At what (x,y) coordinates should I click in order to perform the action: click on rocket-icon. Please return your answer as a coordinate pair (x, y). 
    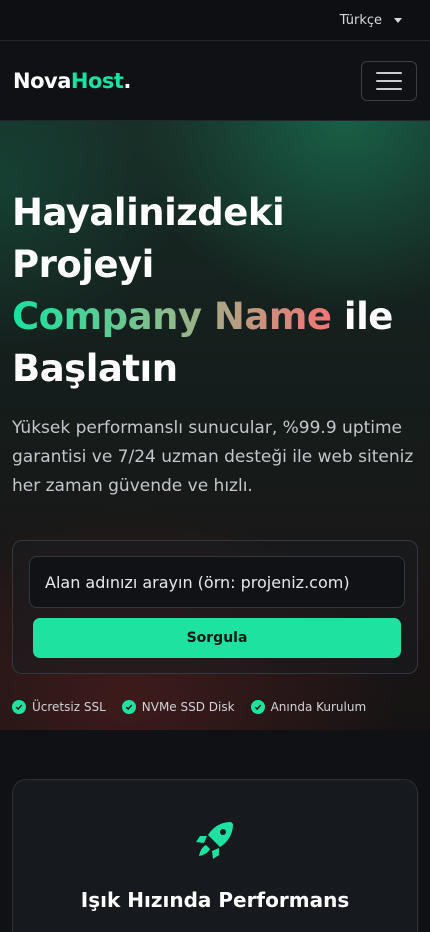
    Looking at the image, I should click on (215, 842).